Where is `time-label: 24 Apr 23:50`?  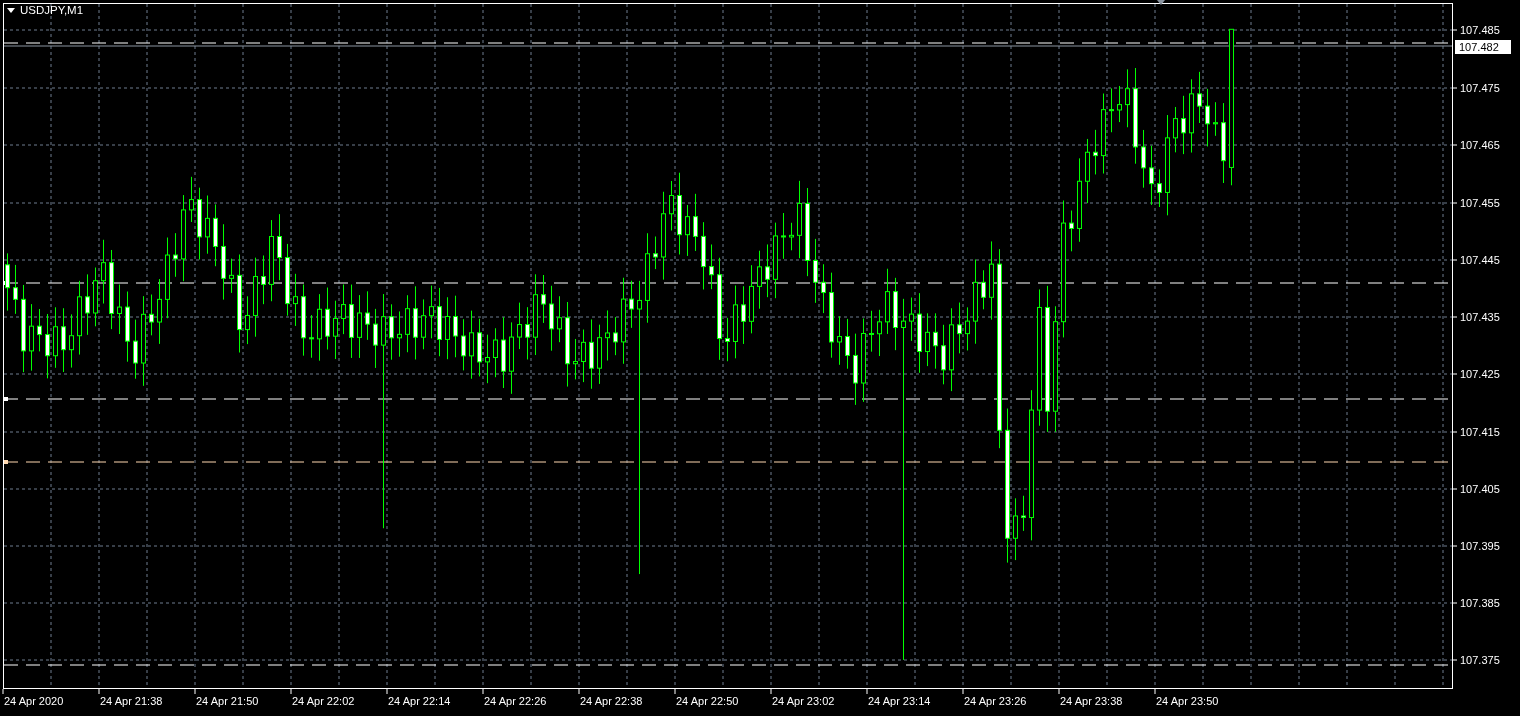
time-label: 24 Apr 23:50 is located at coordinates (1187, 701).